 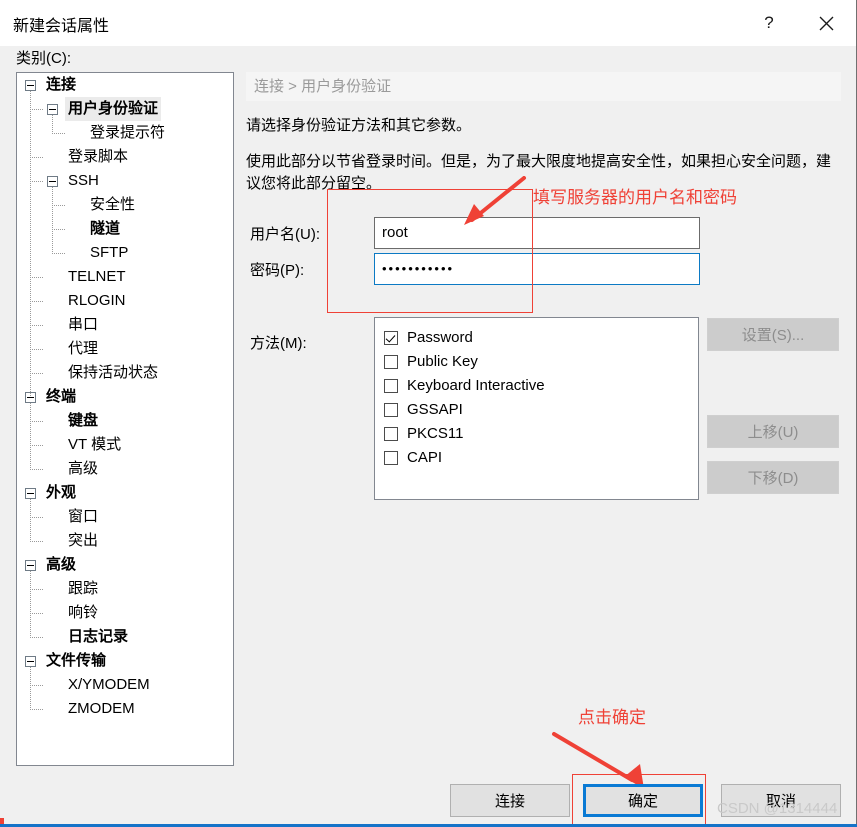 I want to click on sidebar-item-0: 连接, so click(x=125, y=85).